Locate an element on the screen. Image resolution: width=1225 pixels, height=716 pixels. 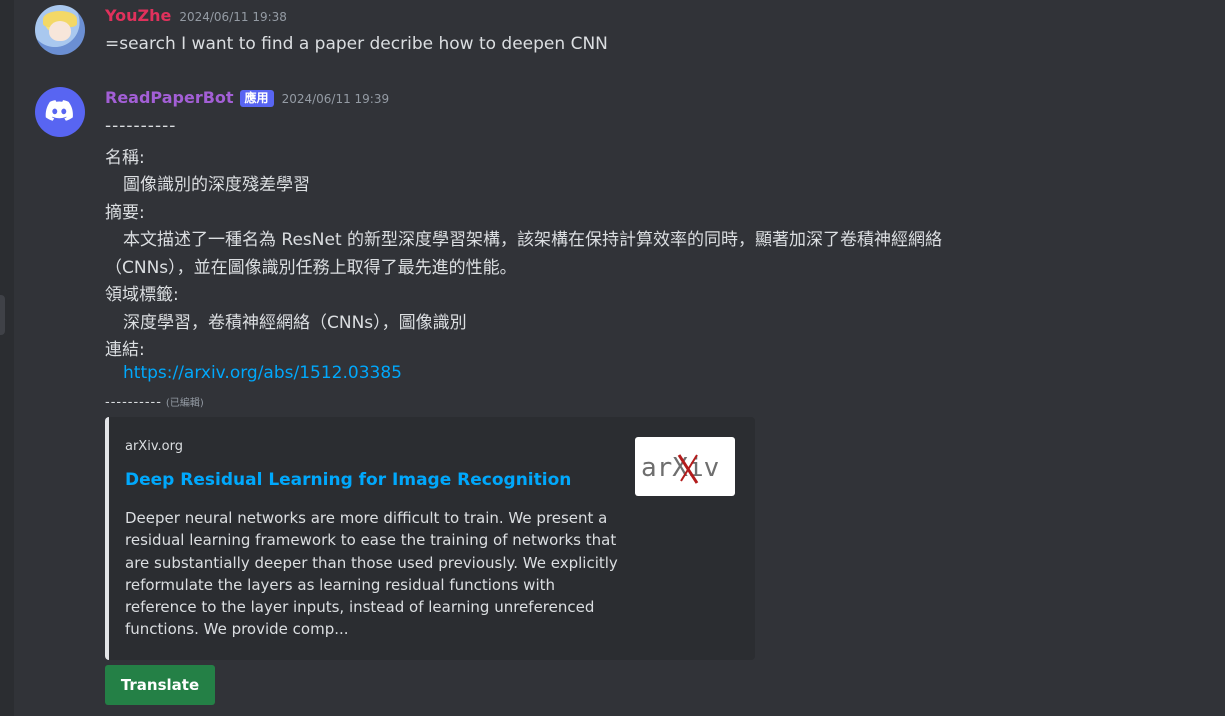
username: ReadPaperBot is located at coordinates (169, 97).